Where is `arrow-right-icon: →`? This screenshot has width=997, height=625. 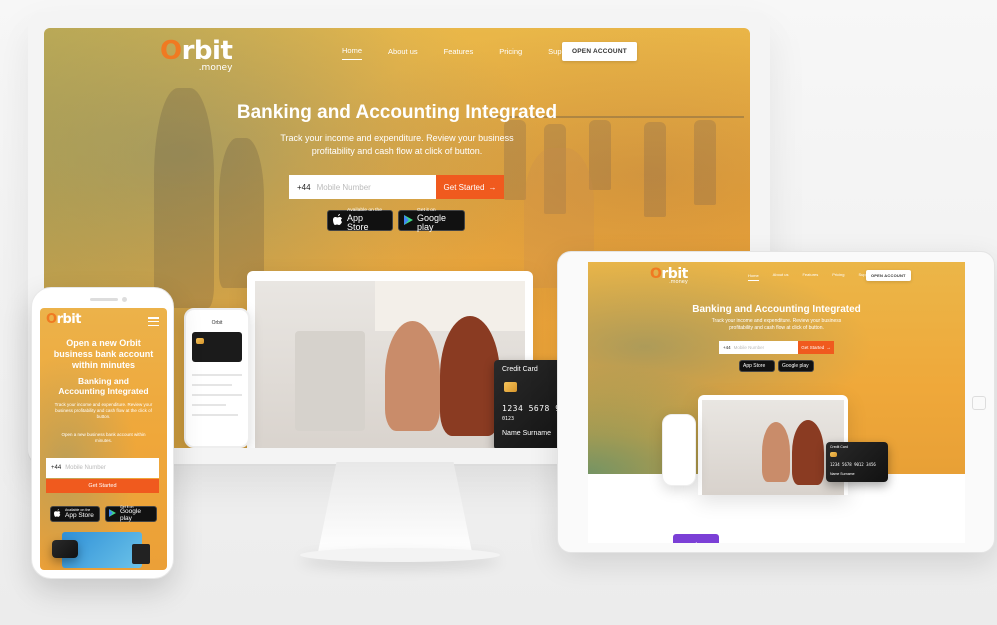 arrow-right-icon: → is located at coordinates (492, 187).